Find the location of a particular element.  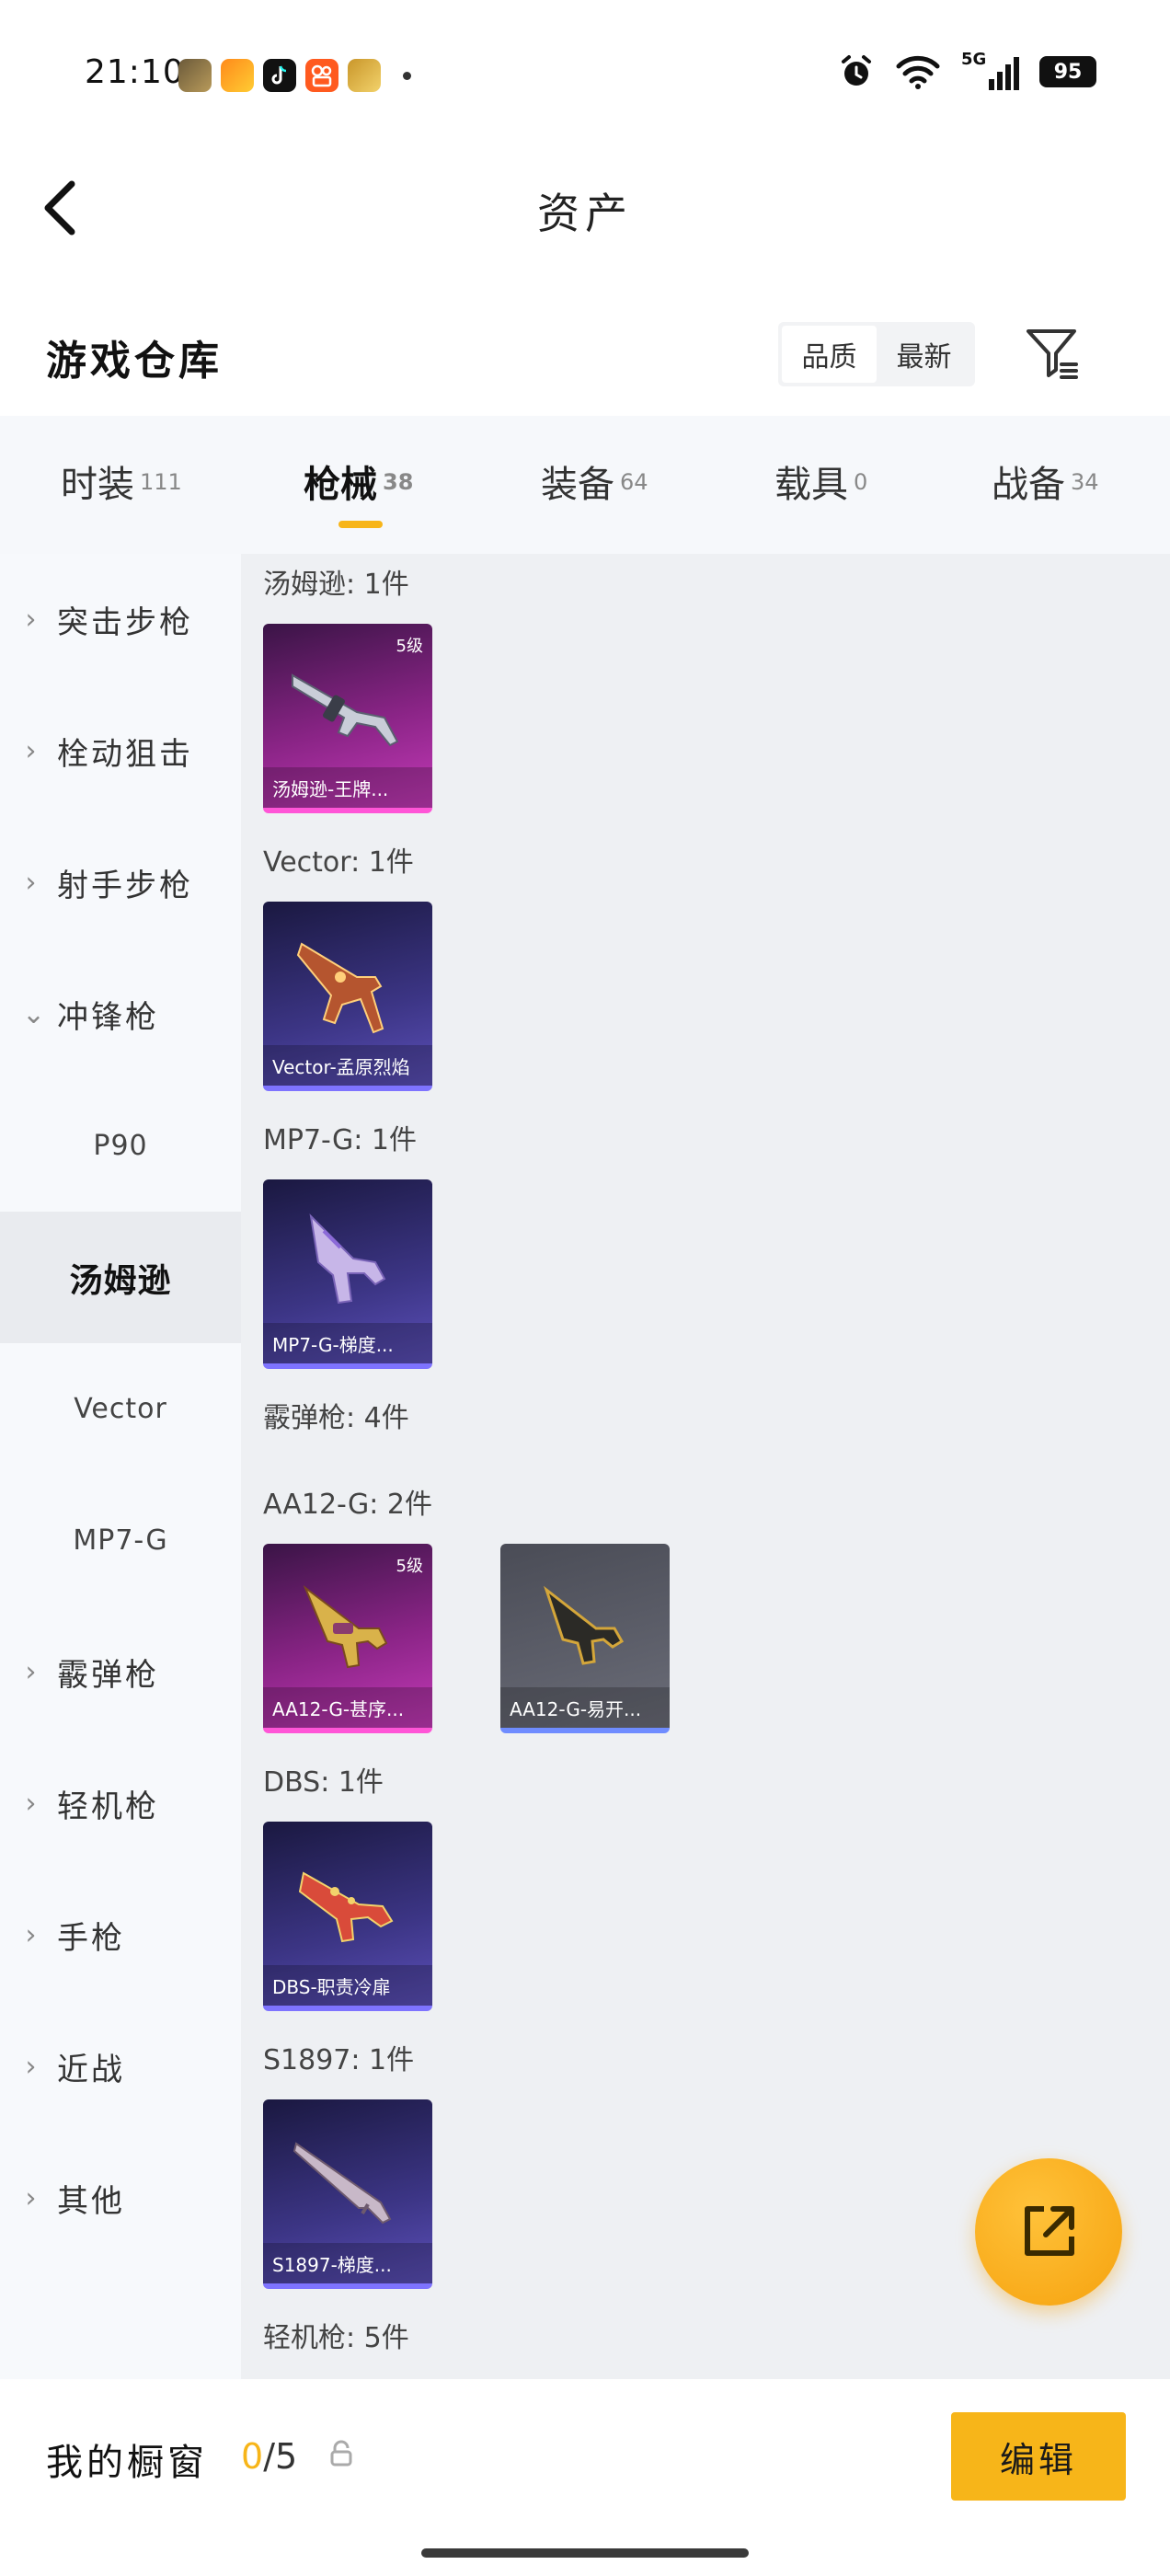

chevron-down-icon: ⌄ is located at coordinates (35, 1014).